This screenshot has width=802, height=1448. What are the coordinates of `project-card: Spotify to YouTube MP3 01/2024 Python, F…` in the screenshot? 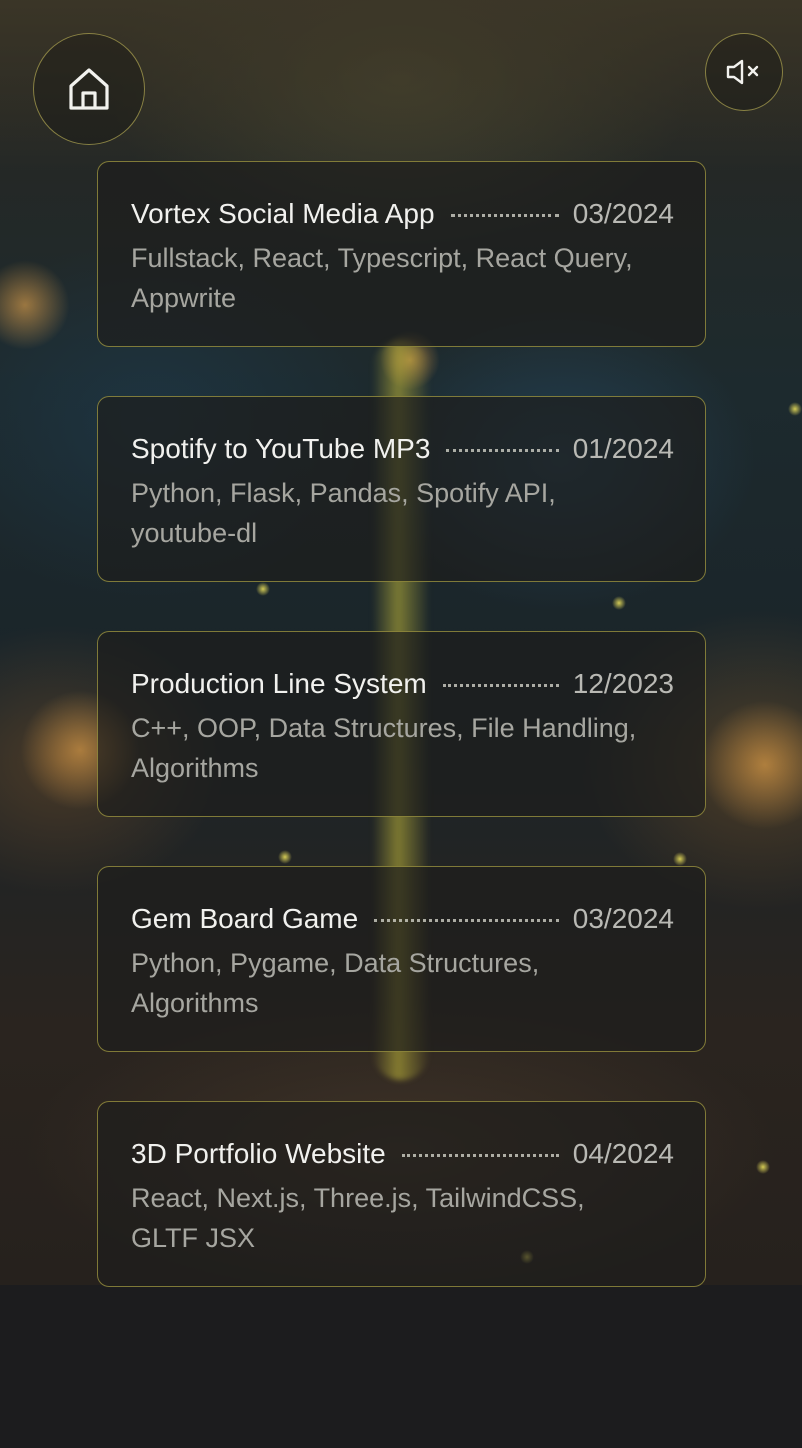 It's located at (401, 489).